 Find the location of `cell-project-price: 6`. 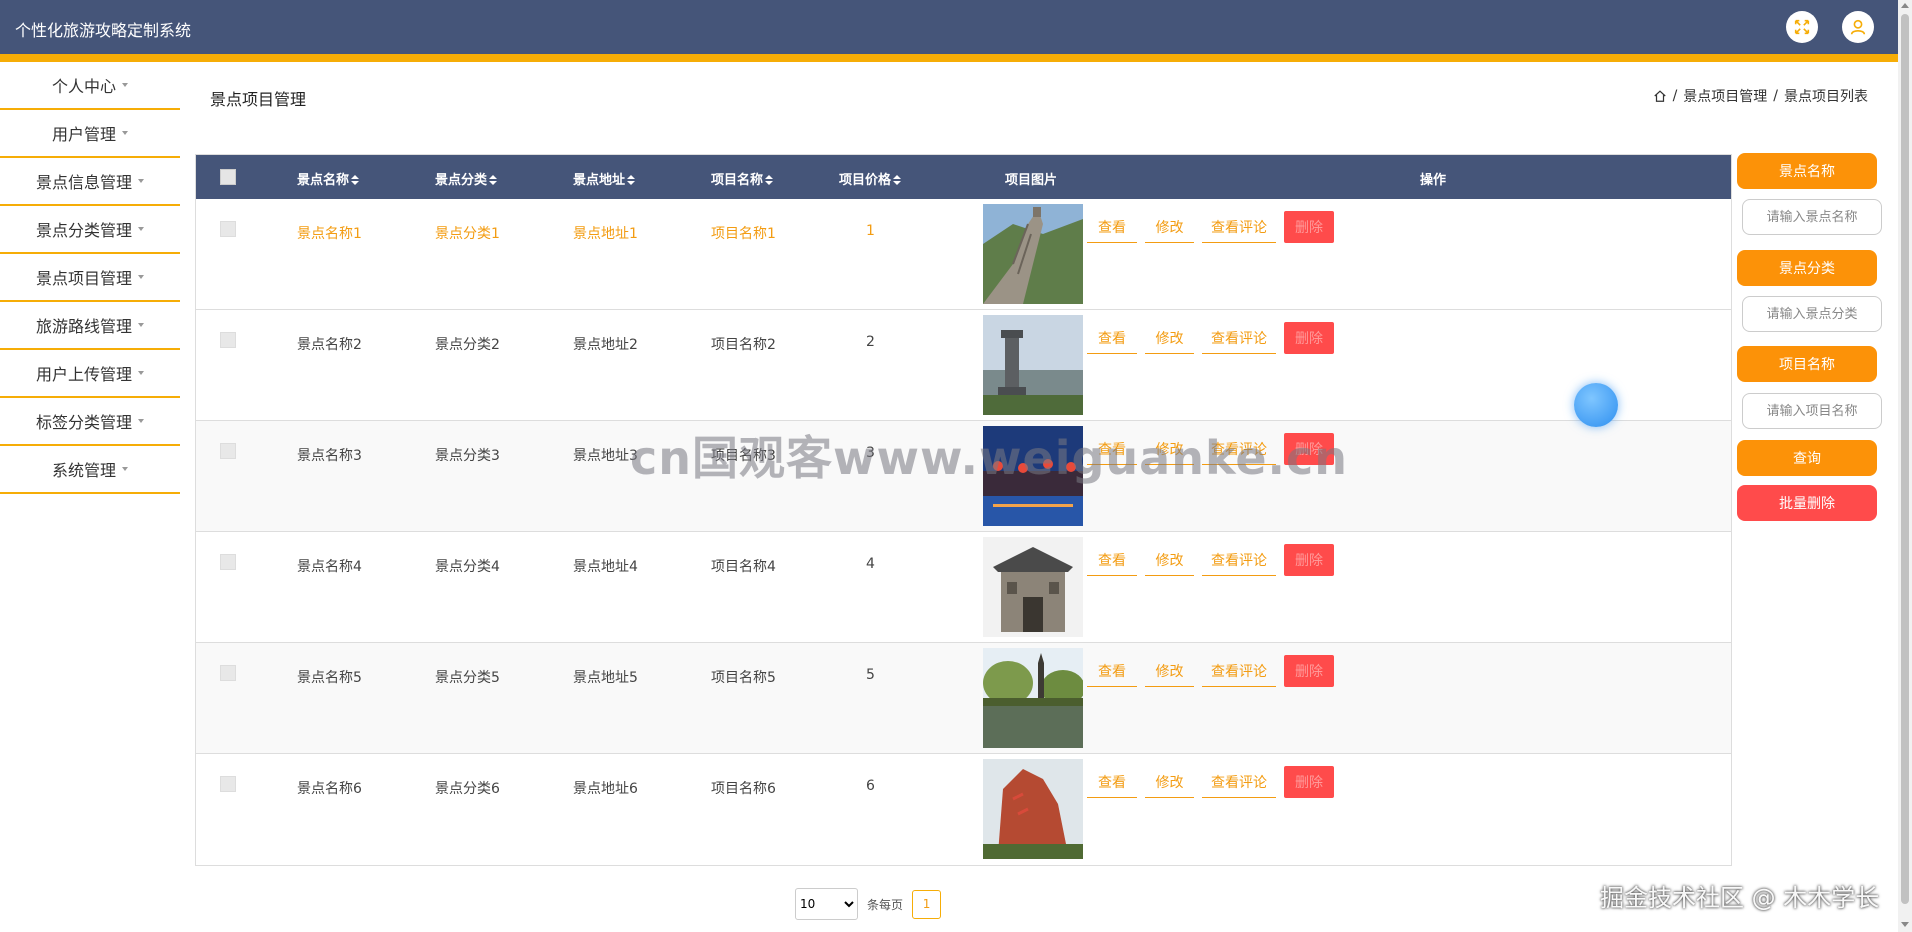

cell-project-price: 6 is located at coordinates (870, 786).